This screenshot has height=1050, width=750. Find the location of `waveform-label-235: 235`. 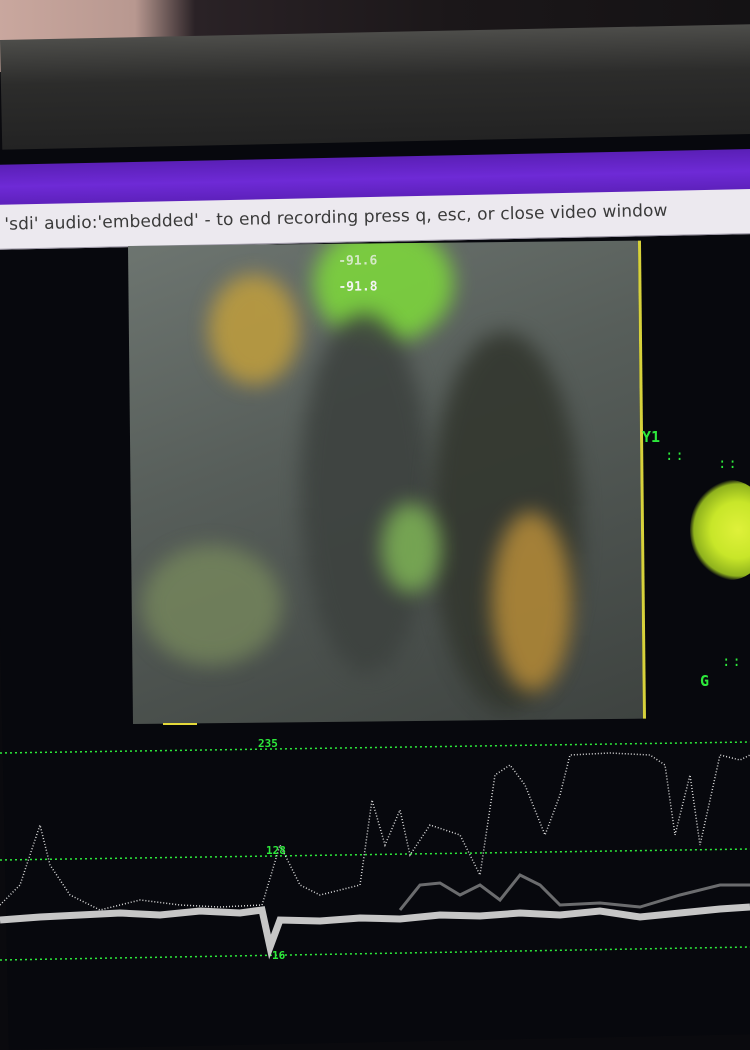

waveform-label-235: 235 is located at coordinates (268, 743).